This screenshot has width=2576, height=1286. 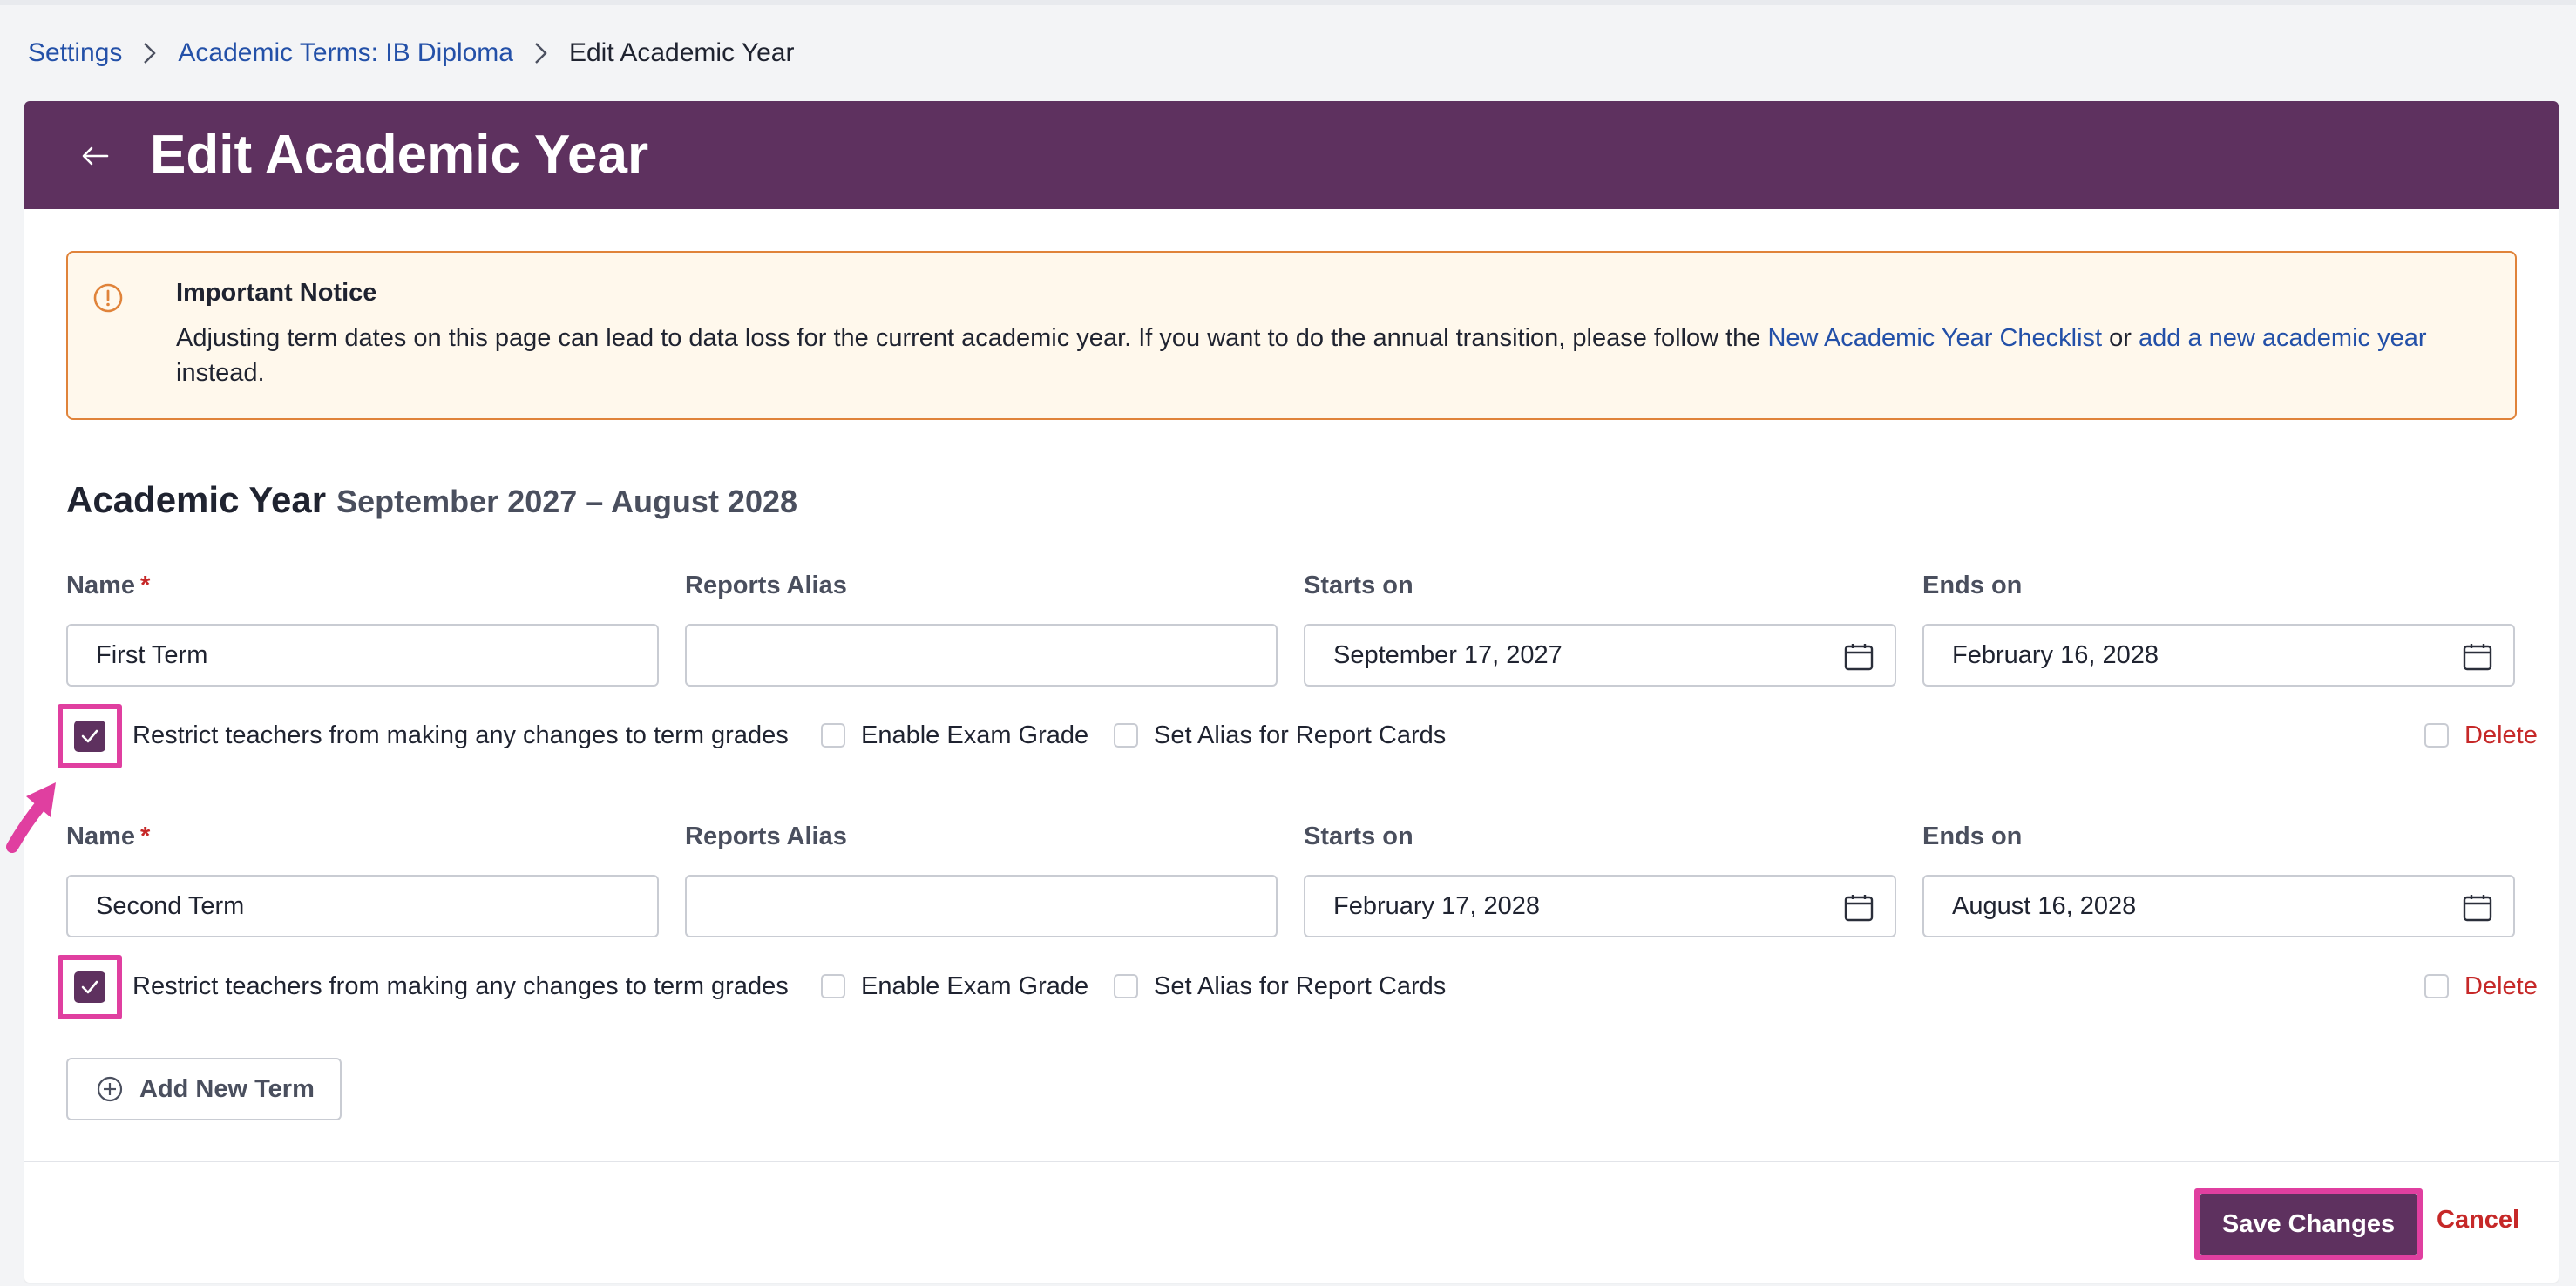 I want to click on starts-on-field: Starts on September 17, 2027, so click(x=1600, y=585).